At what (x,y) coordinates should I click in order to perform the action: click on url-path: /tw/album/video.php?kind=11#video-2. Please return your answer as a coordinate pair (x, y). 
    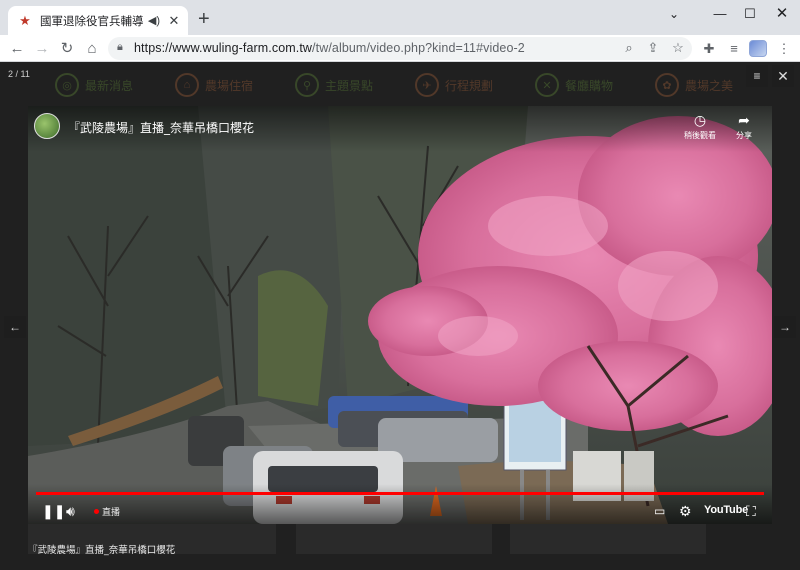
    Looking at the image, I should click on (418, 48).